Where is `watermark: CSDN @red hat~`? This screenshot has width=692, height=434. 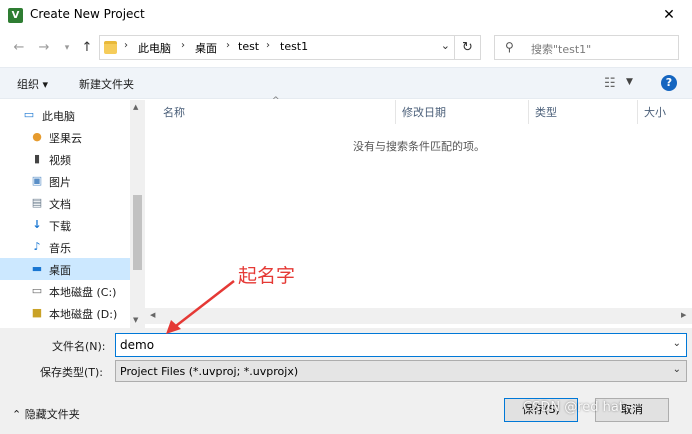 watermark: CSDN @red hat~ is located at coordinates (579, 407).